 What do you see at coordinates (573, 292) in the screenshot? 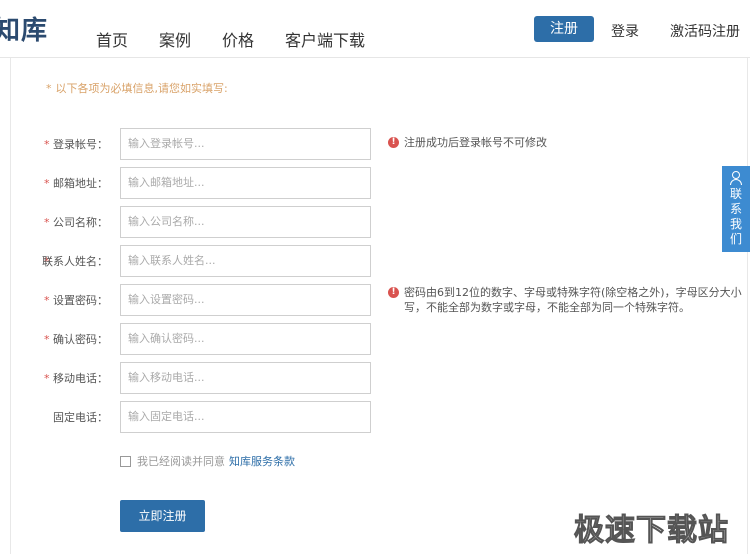
I see `password-hint-line1: 密码由6到12位的数字、字母或特殊字符(除空格之外)，字母区分大小` at bounding box center [573, 292].